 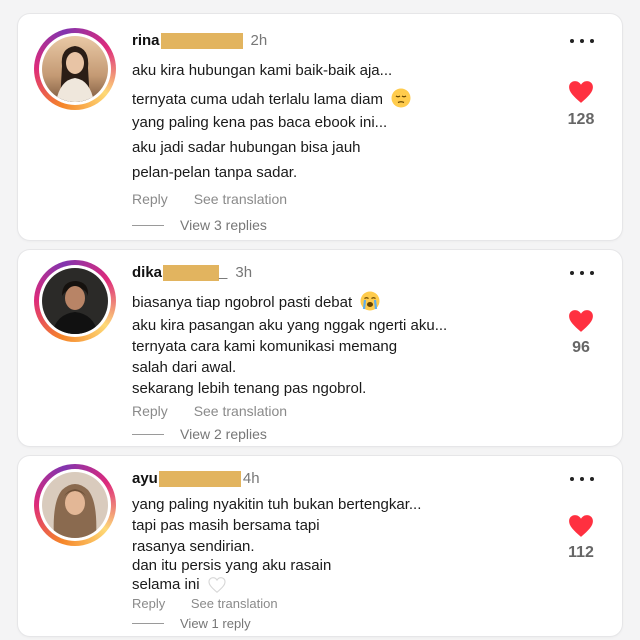 I want to click on comment-header: ayu 4h, so click(x=196, y=478).